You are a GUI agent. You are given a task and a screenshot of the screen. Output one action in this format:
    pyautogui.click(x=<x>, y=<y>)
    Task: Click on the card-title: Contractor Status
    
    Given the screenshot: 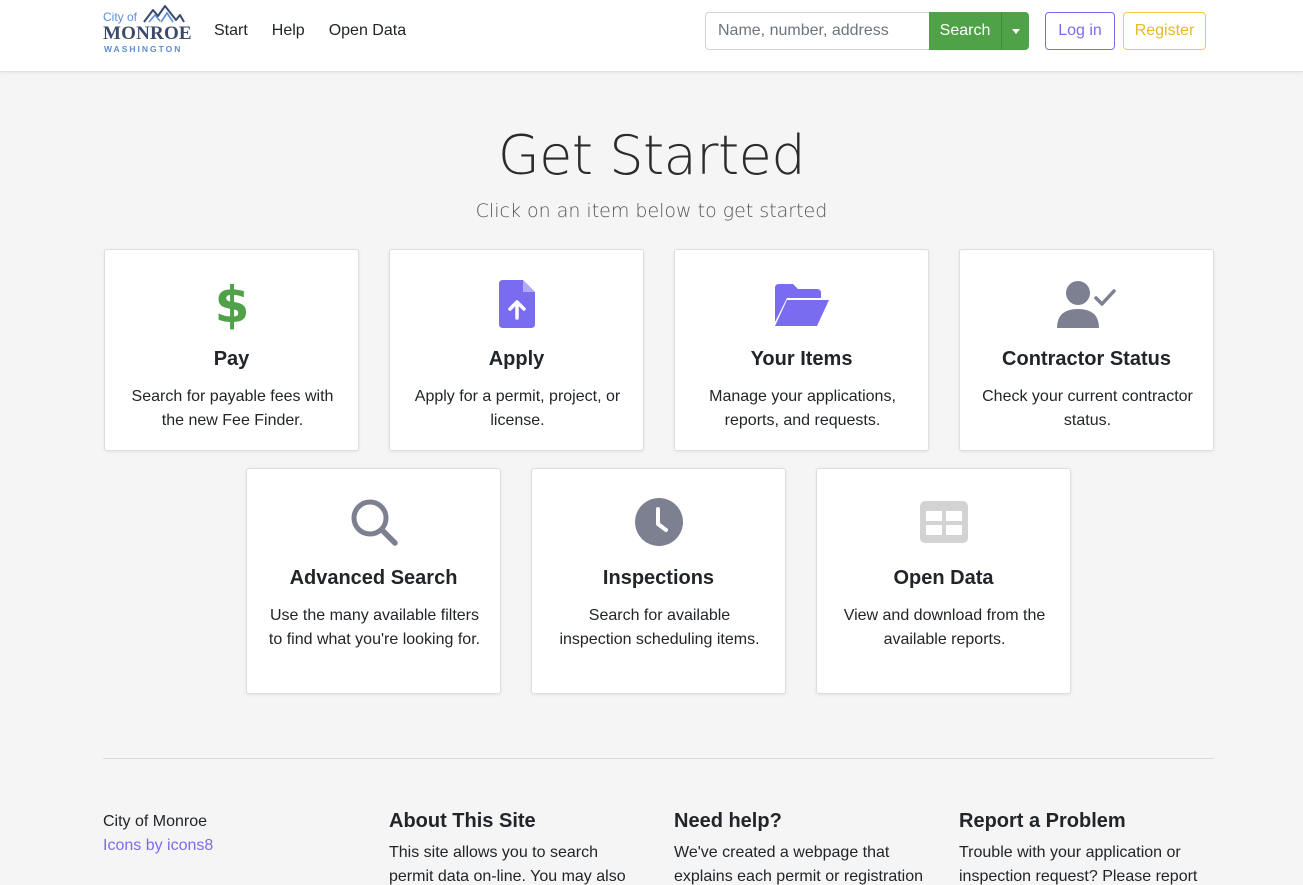 What is the action you would take?
    pyautogui.click(x=1086, y=359)
    